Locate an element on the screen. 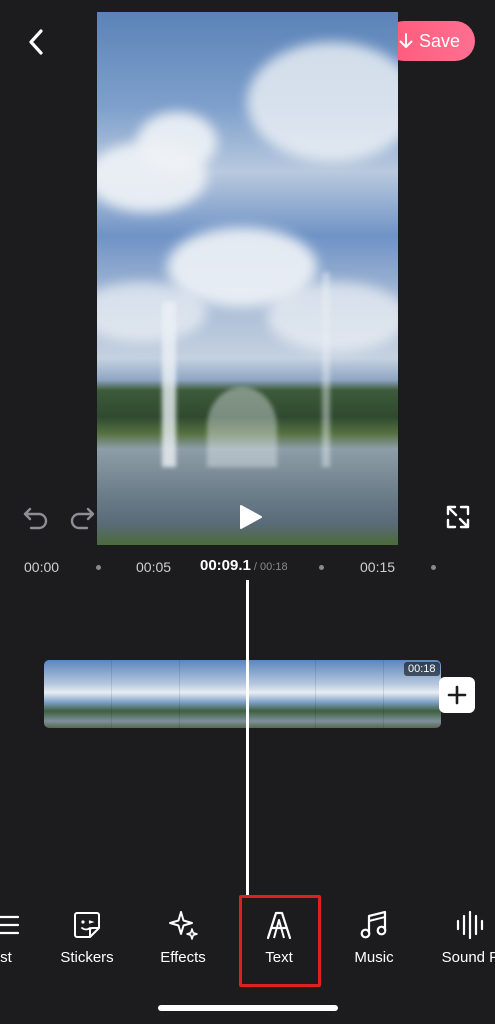  plus-icon is located at coordinates (457, 695).